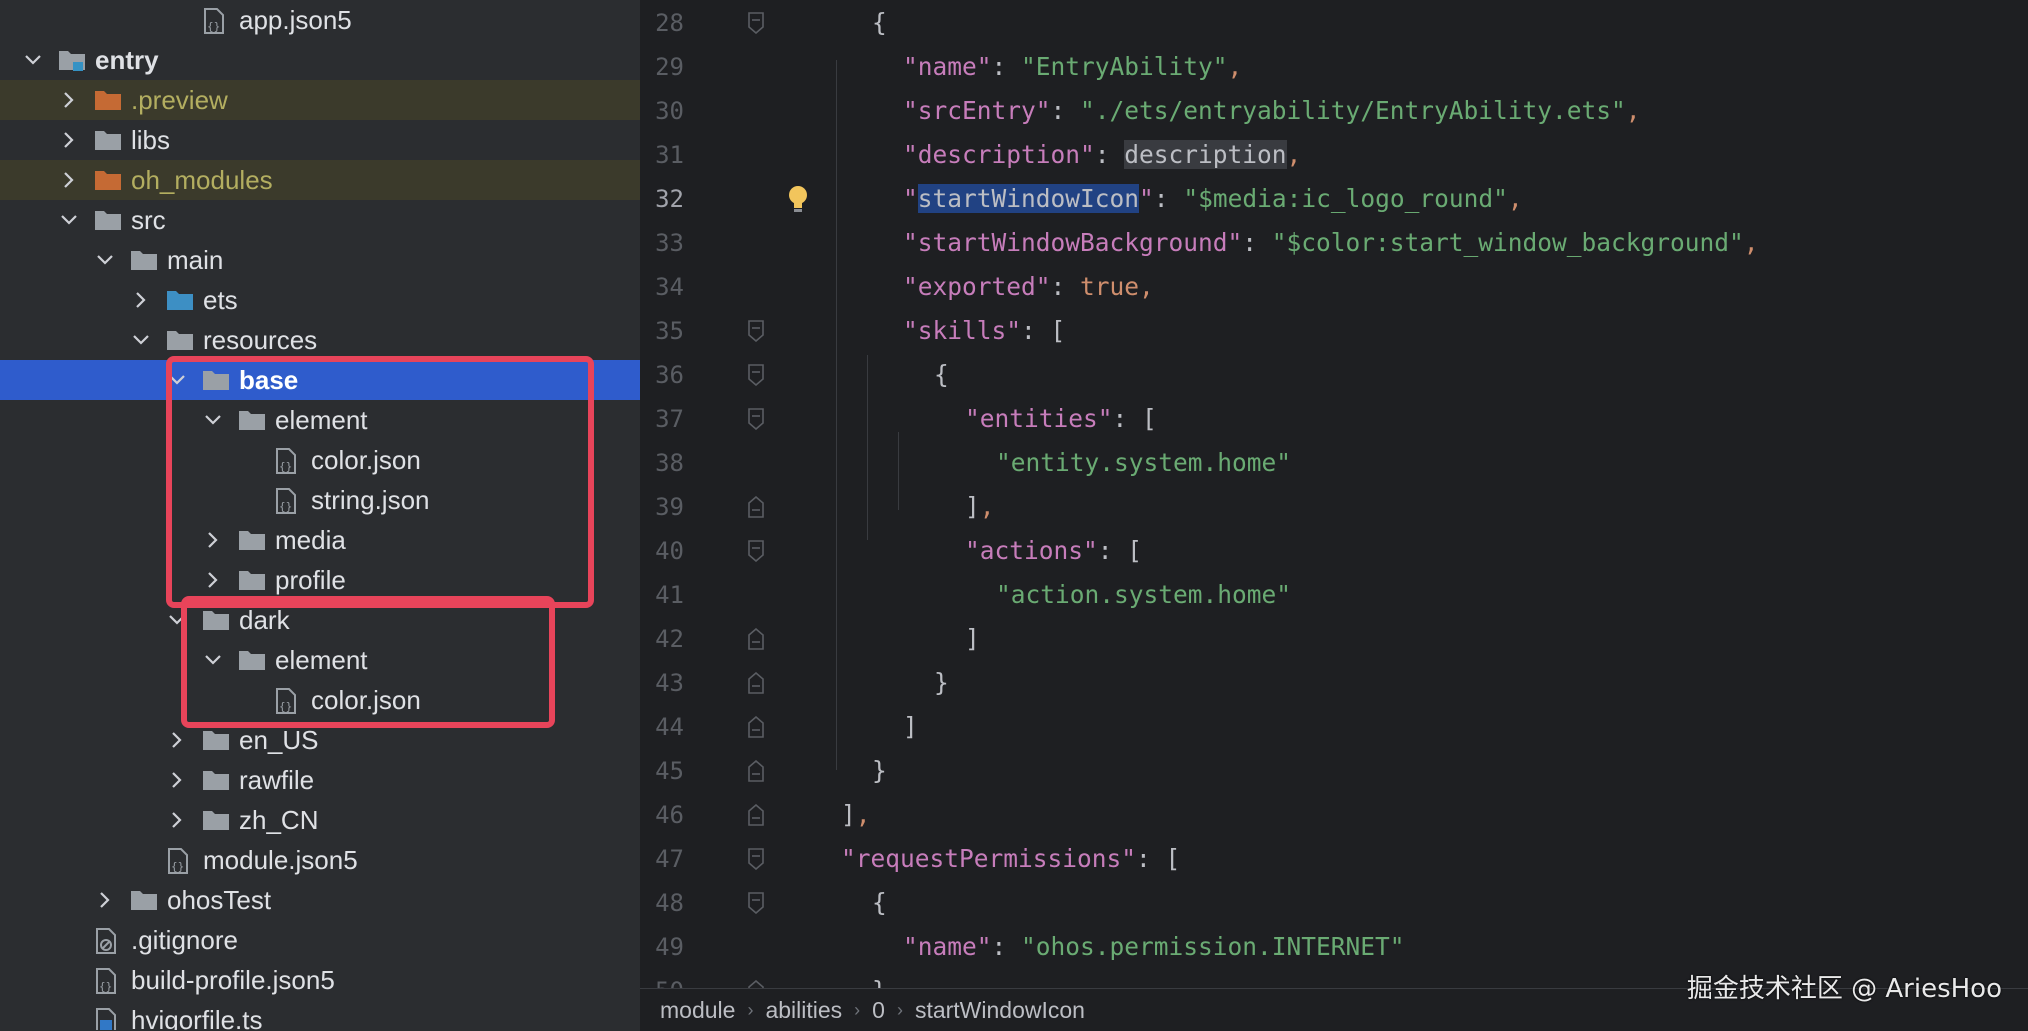 This screenshot has height=1031, width=2028. I want to click on breadcrumb-item: 0, so click(878, 1010).